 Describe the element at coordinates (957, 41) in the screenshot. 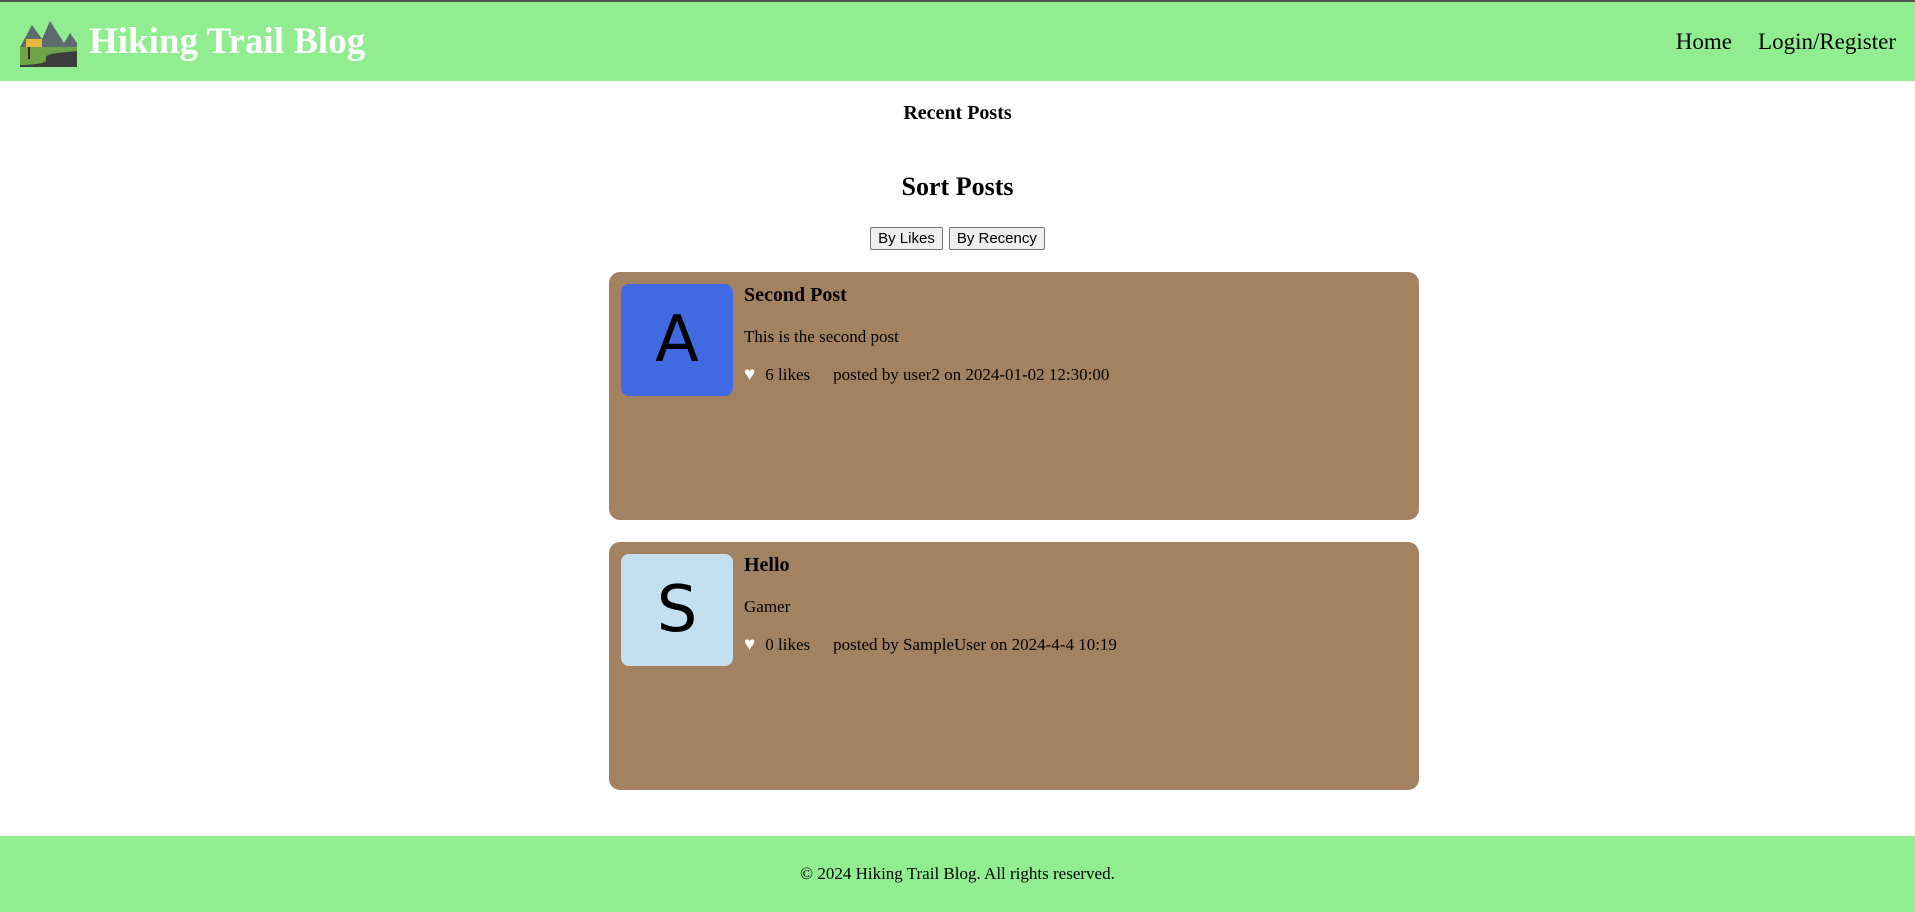

I see `site-header: Hiking Trail Blog Home Login/Register` at that location.